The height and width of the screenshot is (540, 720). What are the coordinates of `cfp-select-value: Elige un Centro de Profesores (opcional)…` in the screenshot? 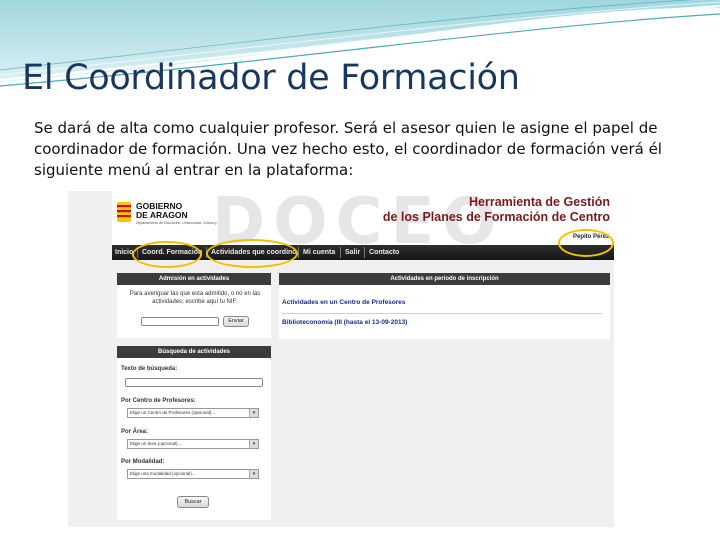 It's located at (173, 412).